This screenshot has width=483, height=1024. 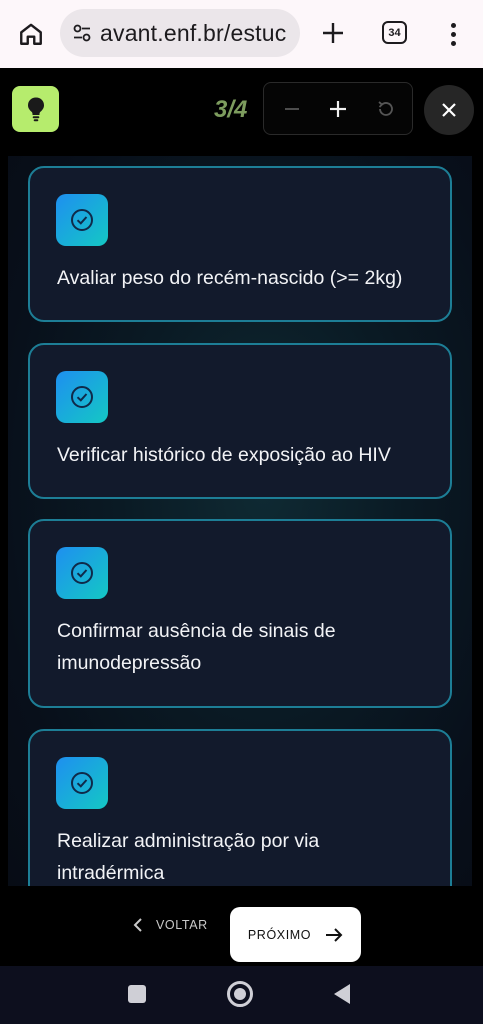 What do you see at coordinates (230, 278) in the screenshot?
I see `card-label: Avaliar peso do recém-nascido (>= 2kg)` at bounding box center [230, 278].